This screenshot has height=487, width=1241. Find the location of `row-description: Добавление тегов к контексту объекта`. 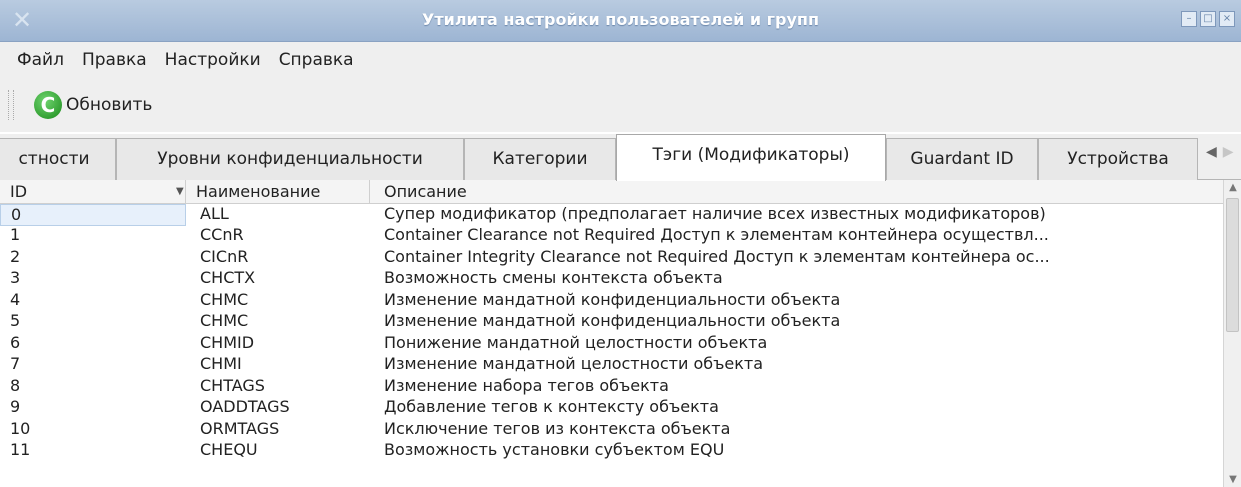

row-description: Добавление тегов к контексту объекта is located at coordinates (551, 406).